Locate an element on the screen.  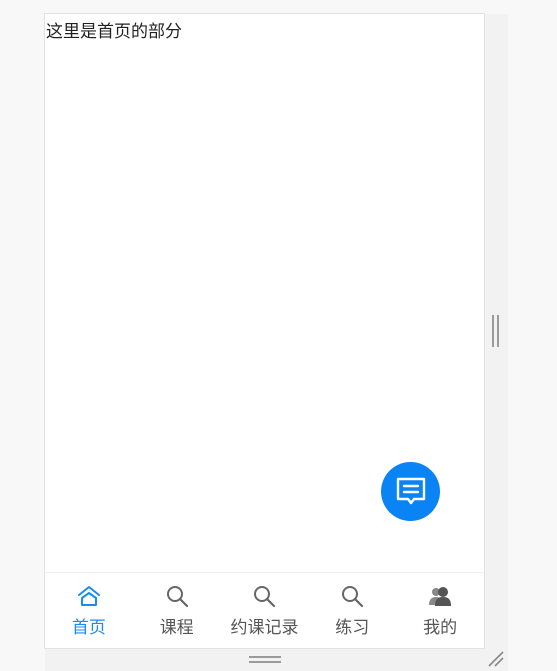
tab-booking-records: 约课记录 is located at coordinates (265, 610).